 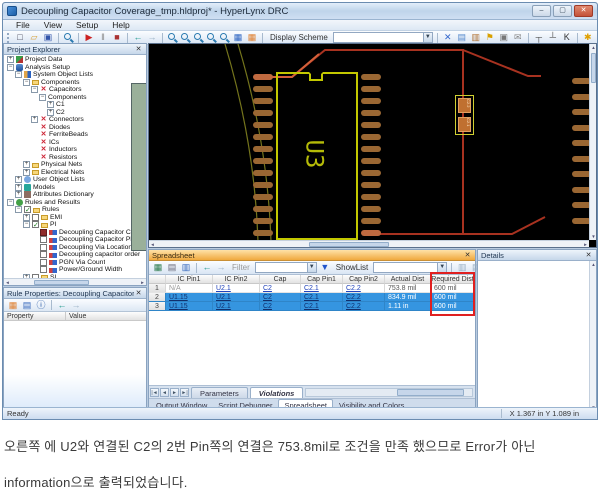 I want to click on grid-red-icon: ▦, so click(x=596, y=38).